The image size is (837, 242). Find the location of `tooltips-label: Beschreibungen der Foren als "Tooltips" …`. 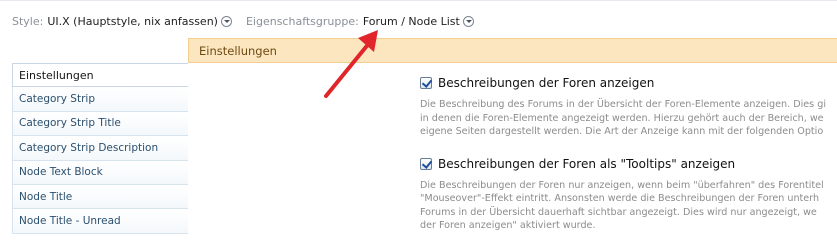

tooltips-label: Beschreibungen der Foren als "Tooltips" … is located at coordinates (586, 164).